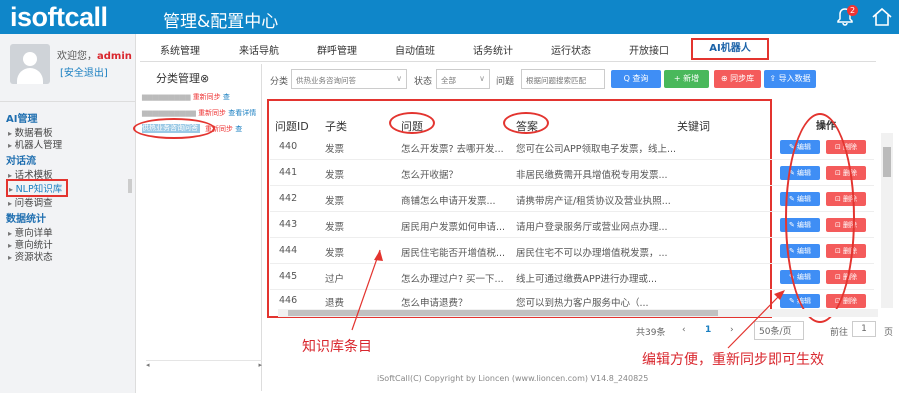 Image resolution: width=899 pixels, height=393 pixels. I want to click on annotation-edit: 编辑方便，重新同步即可生效, so click(733, 360).